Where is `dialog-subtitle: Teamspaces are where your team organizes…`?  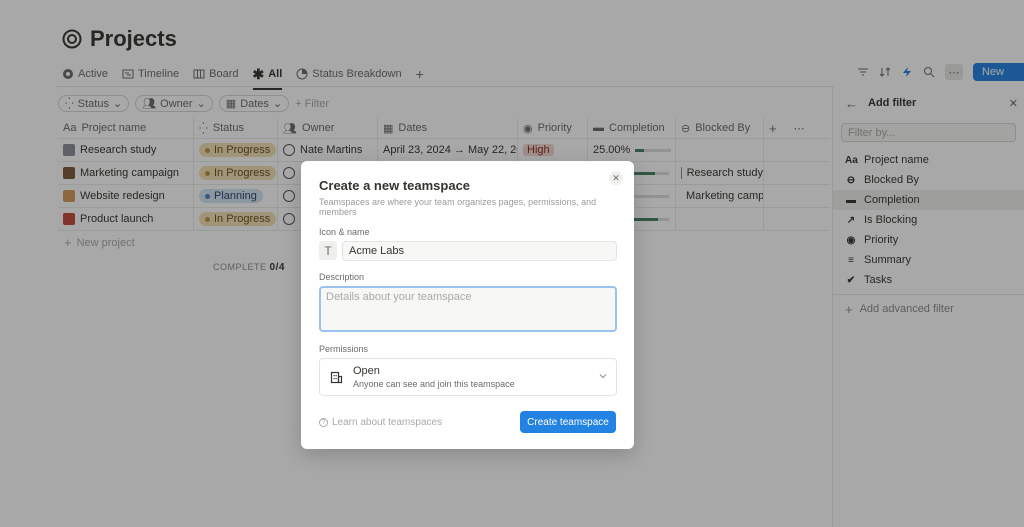
dialog-subtitle: Teamspaces are where your team organizes… is located at coordinates (458, 207).